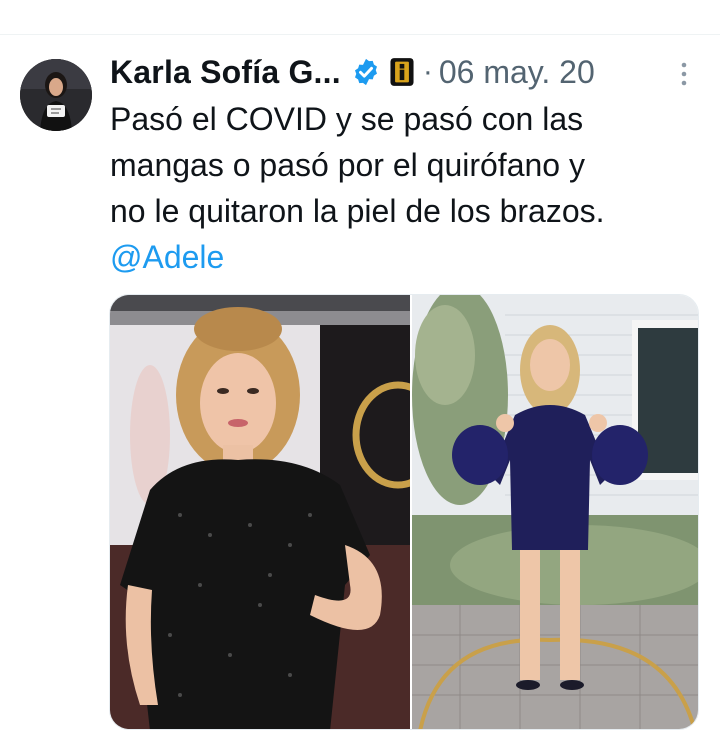 The image size is (720, 738). What do you see at coordinates (347, 119) in the screenshot?
I see `tweet-text-line: Pasó el COVID y se pasó con las` at bounding box center [347, 119].